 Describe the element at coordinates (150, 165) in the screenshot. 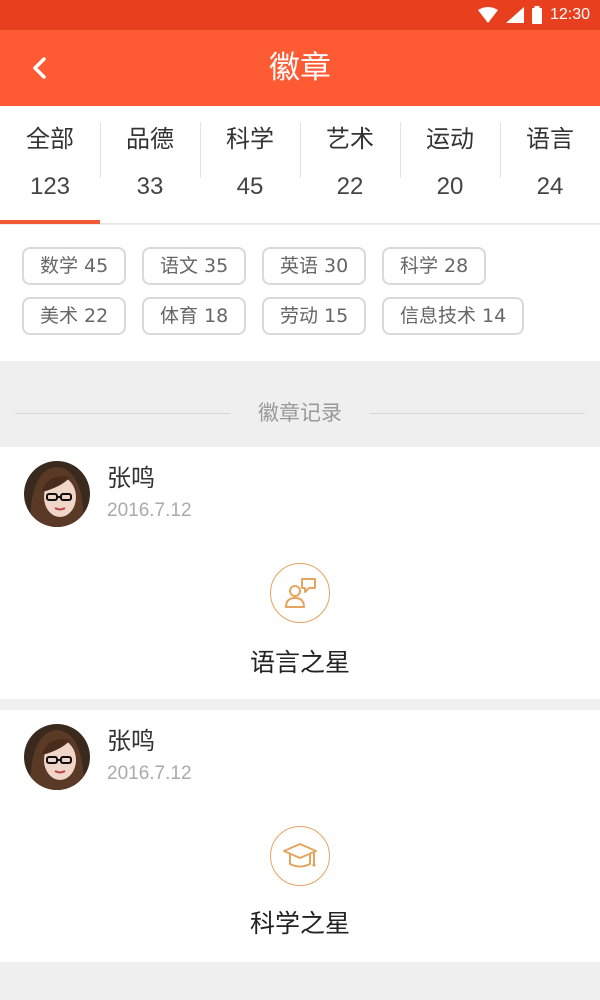

I see `tab-morality: 品德 33` at that location.